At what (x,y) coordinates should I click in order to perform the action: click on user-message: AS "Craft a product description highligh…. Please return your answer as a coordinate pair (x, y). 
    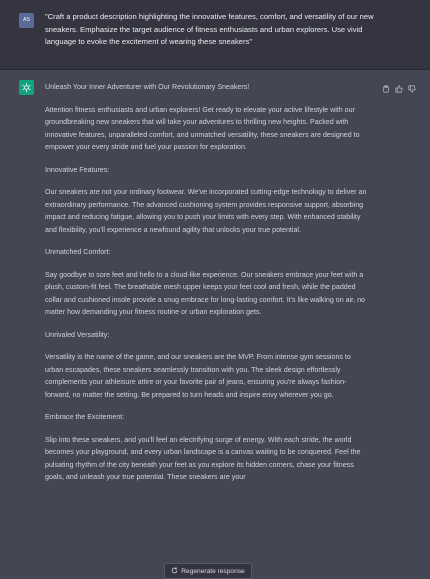
    Looking at the image, I should click on (215, 35).